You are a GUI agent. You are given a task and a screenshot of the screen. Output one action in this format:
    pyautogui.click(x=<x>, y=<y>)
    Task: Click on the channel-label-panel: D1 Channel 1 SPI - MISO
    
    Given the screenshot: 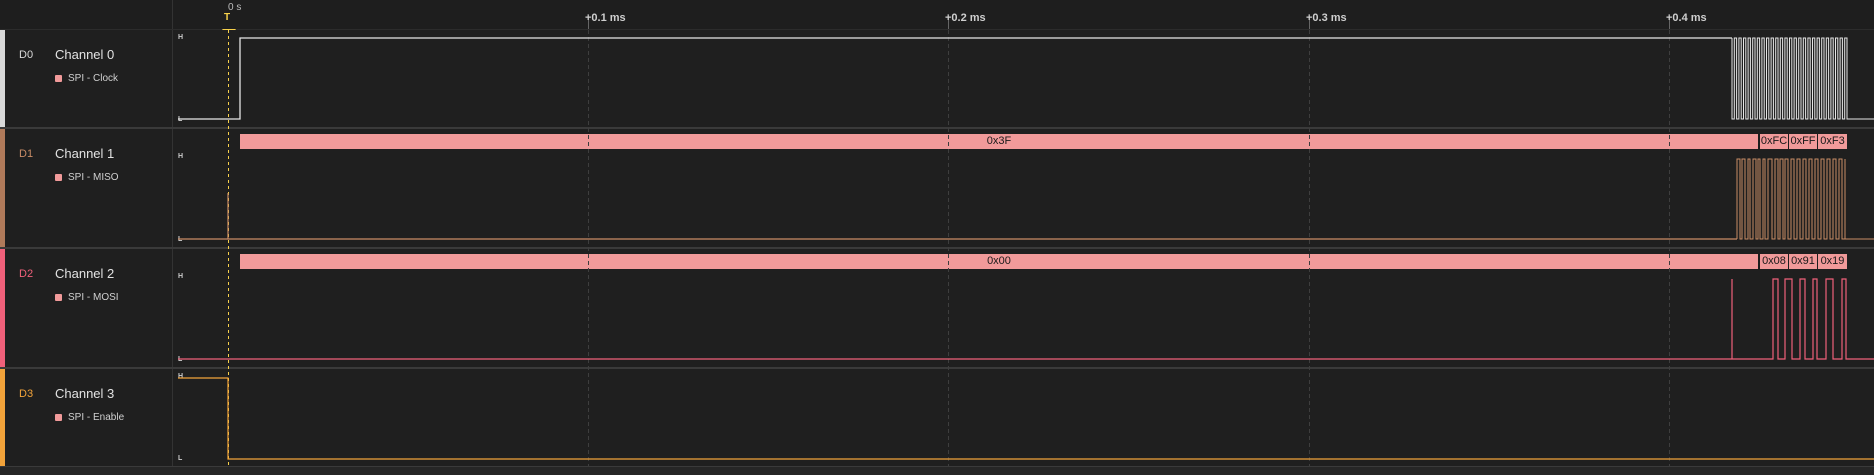 What is the action you would take?
    pyautogui.click(x=86, y=188)
    